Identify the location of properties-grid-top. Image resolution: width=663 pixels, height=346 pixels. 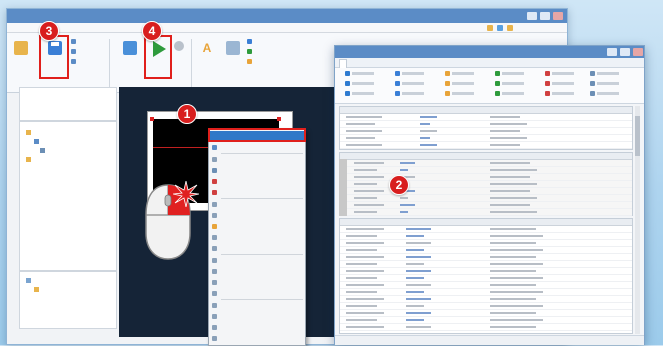
(486, 128).